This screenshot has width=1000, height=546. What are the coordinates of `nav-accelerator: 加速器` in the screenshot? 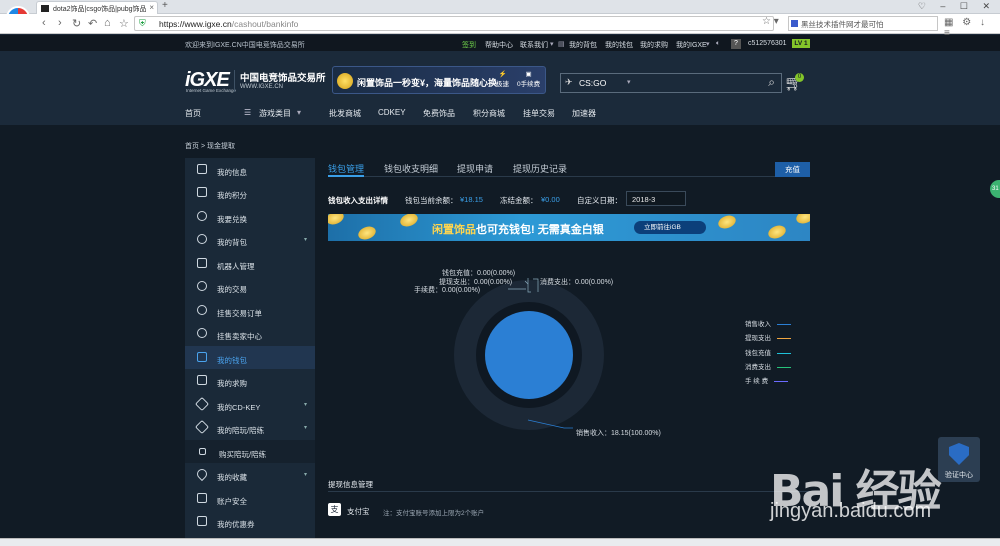 It's located at (584, 113).